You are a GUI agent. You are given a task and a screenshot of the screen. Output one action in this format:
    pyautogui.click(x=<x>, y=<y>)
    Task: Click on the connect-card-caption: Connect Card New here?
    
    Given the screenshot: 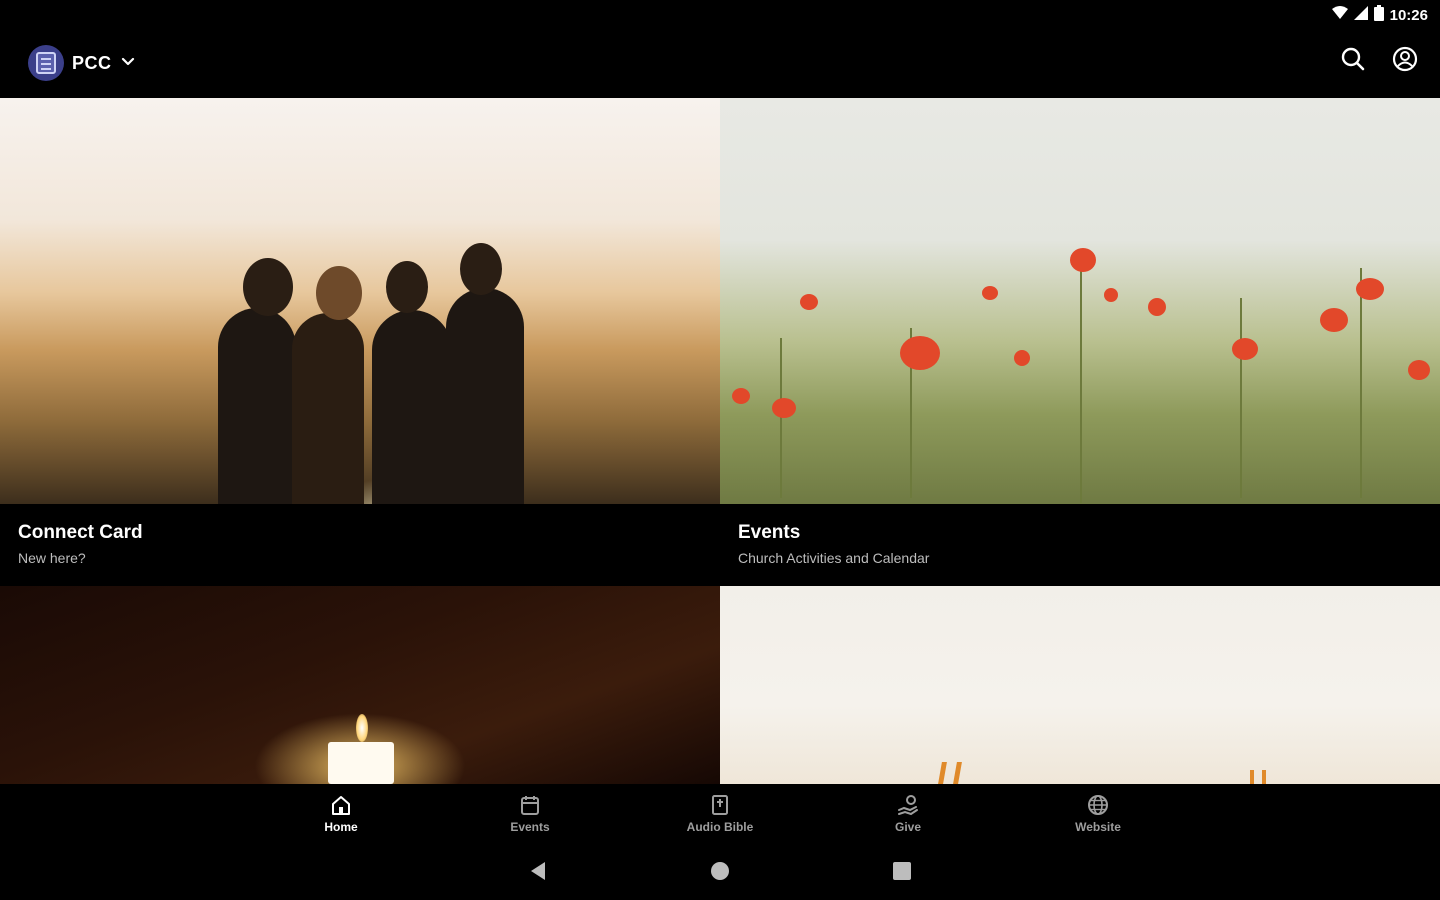 What is the action you would take?
    pyautogui.click(x=360, y=545)
    